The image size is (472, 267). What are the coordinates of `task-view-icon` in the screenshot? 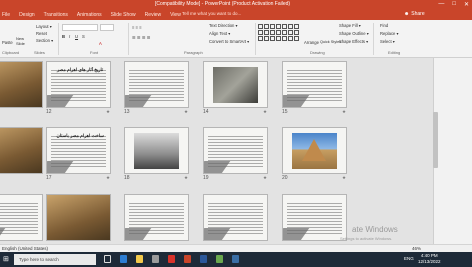 It's located at (107, 259).